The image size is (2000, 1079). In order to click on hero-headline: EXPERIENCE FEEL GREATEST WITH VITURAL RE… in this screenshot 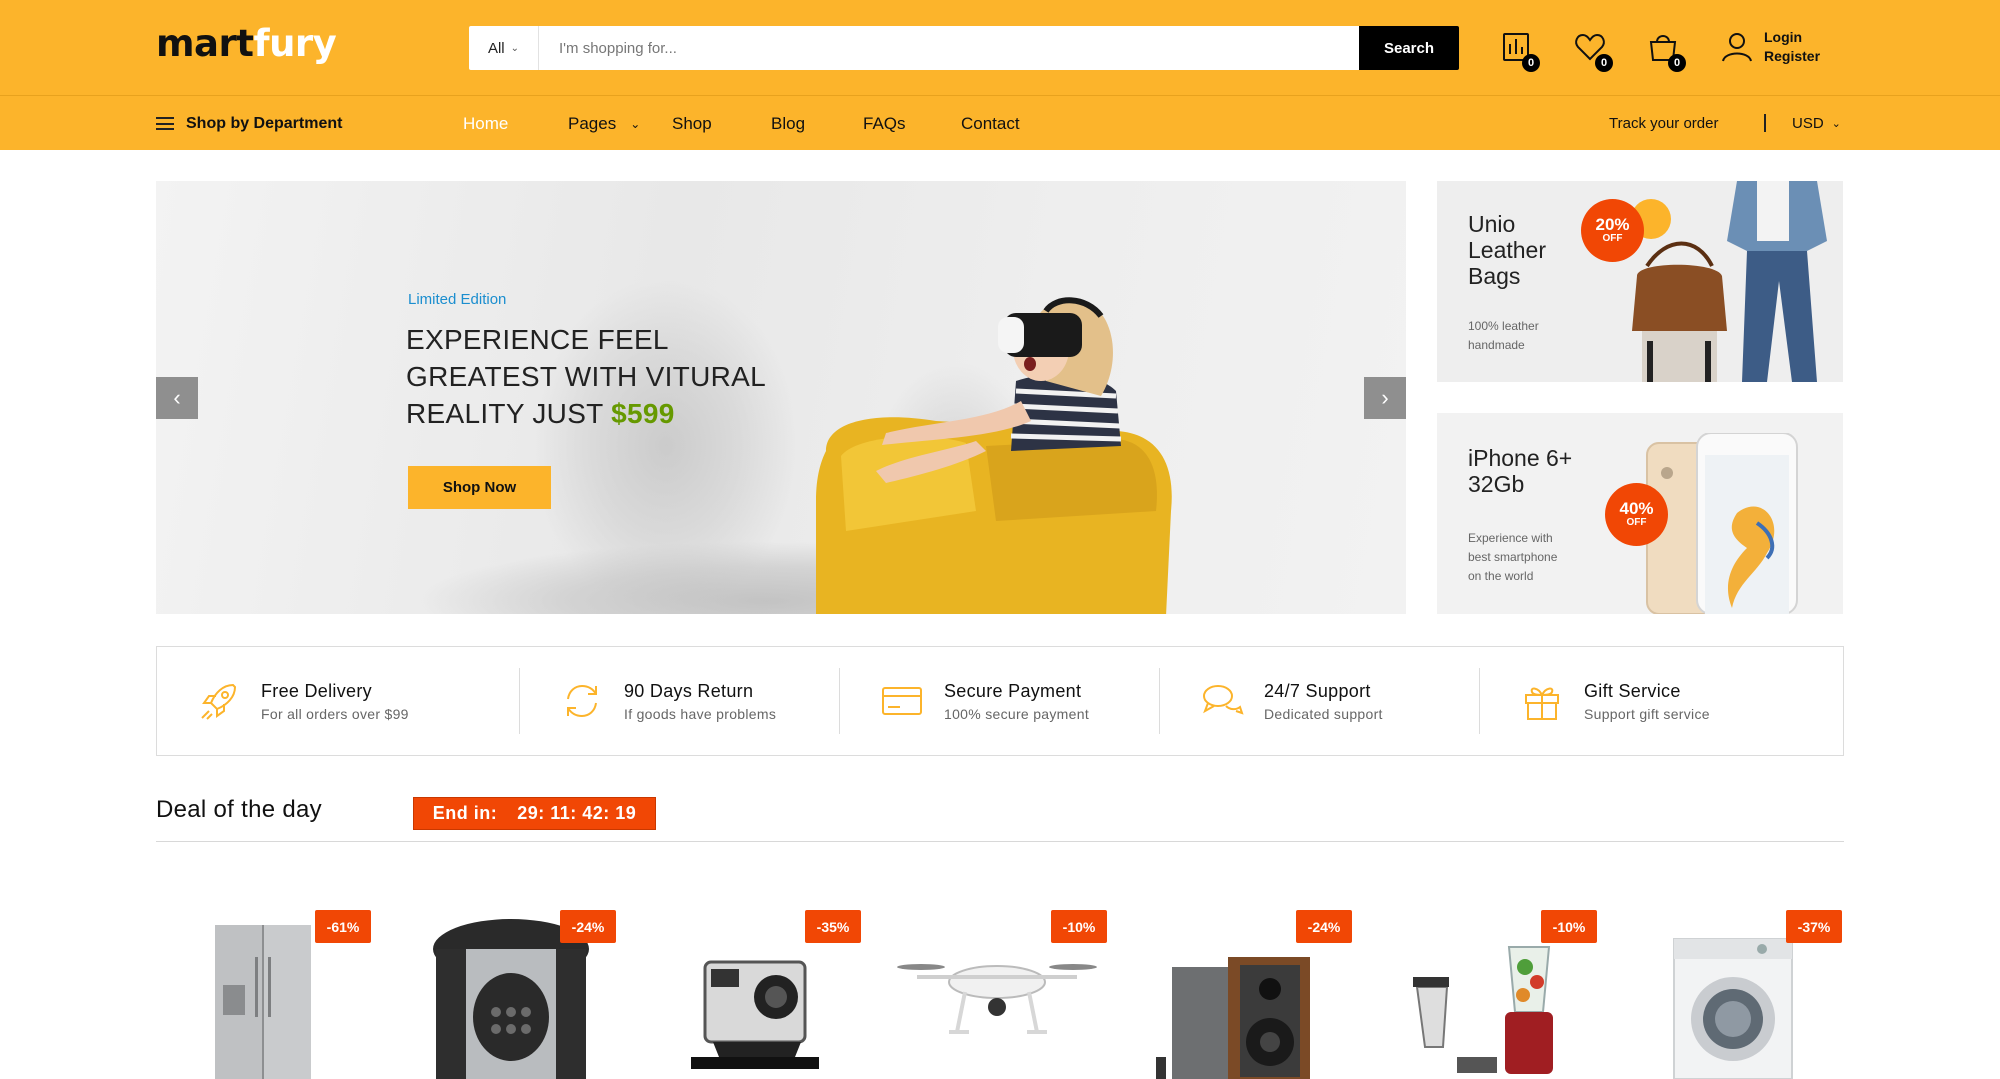, I will do `click(616, 376)`.